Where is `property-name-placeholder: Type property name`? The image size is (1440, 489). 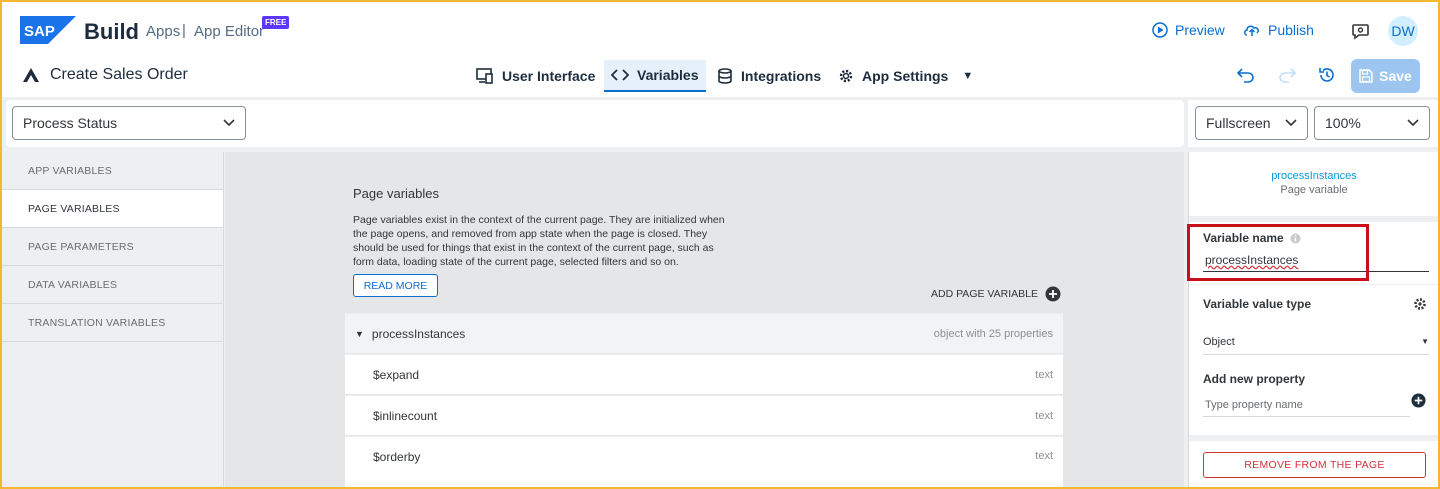
property-name-placeholder: Type property name is located at coordinates (1254, 404).